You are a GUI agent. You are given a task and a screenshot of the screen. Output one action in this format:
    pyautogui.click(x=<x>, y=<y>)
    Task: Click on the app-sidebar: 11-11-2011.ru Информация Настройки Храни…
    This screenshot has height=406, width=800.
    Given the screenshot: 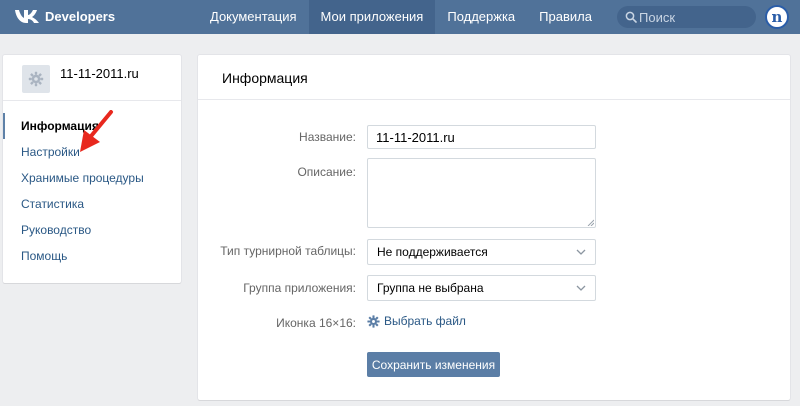 What is the action you would take?
    pyautogui.click(x=92, y=169)
    